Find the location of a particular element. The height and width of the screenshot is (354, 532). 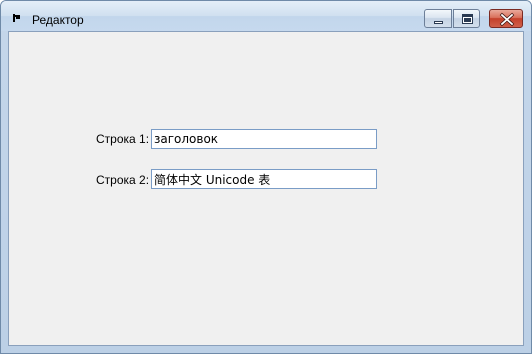

title-bar: Редактор is located at coordinates (266, 16).